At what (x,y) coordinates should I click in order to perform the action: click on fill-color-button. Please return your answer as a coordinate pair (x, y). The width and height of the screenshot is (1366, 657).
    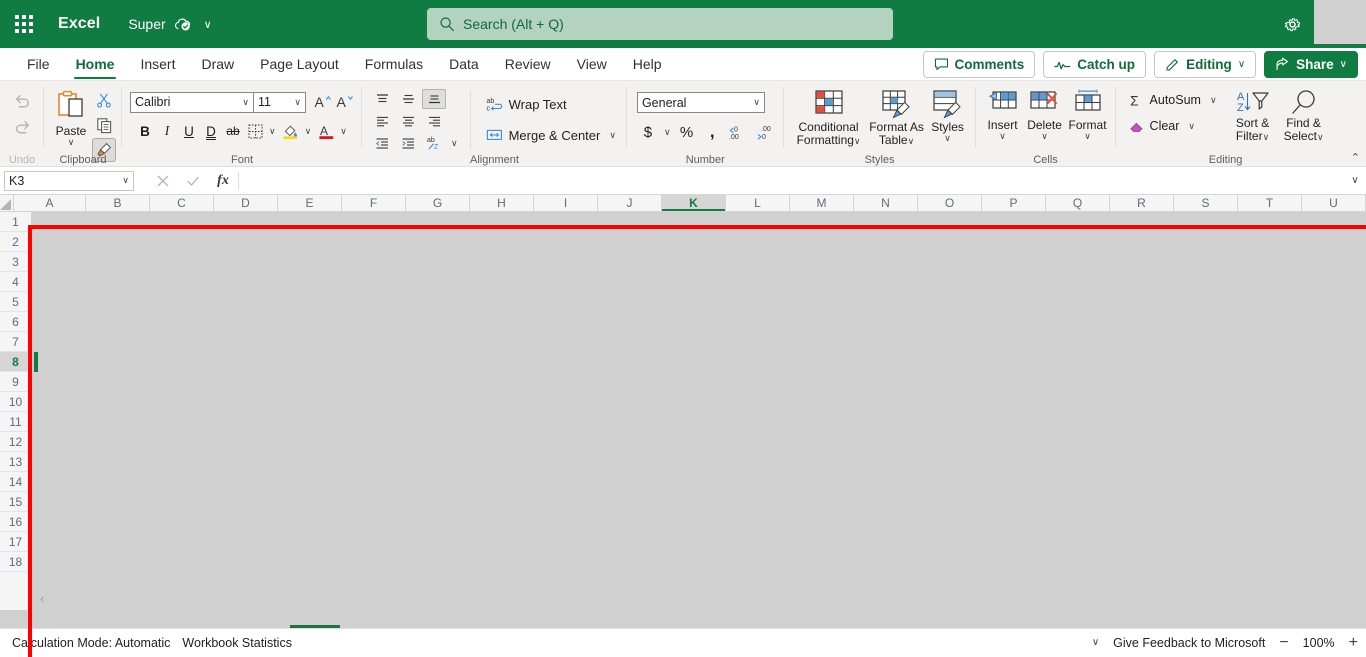
    Looking at the image, I should click on (291, 131).